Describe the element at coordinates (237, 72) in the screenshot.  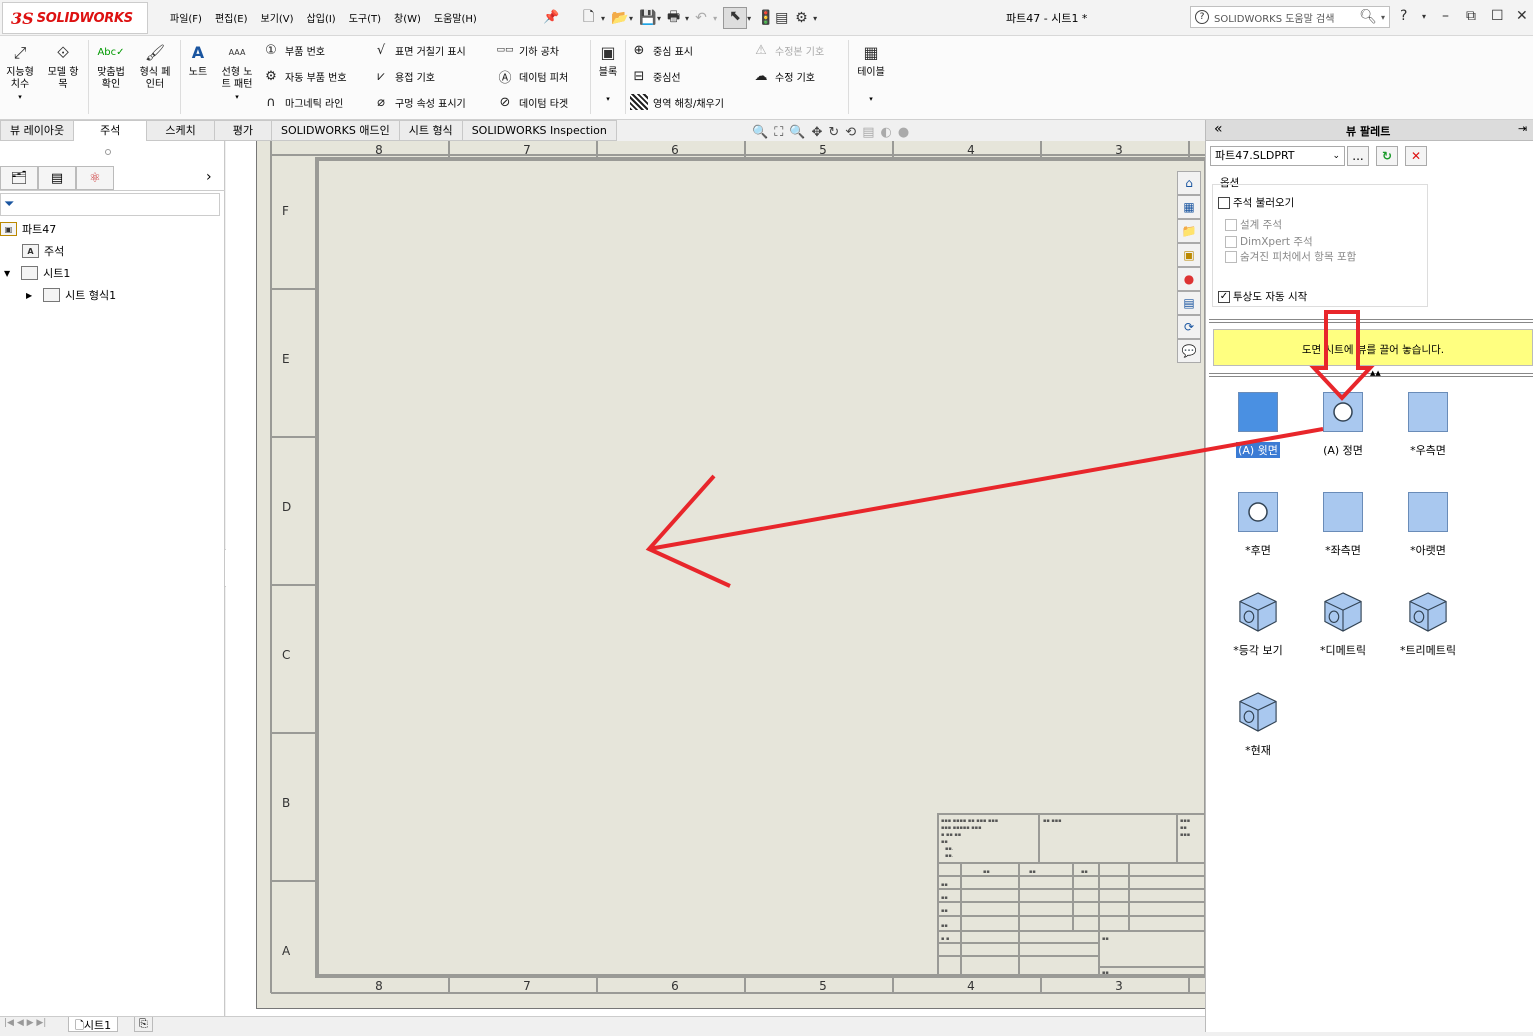
I see `linear-note-pattern-button: AAA 선형 노 트 패턴 ▾` at that location.